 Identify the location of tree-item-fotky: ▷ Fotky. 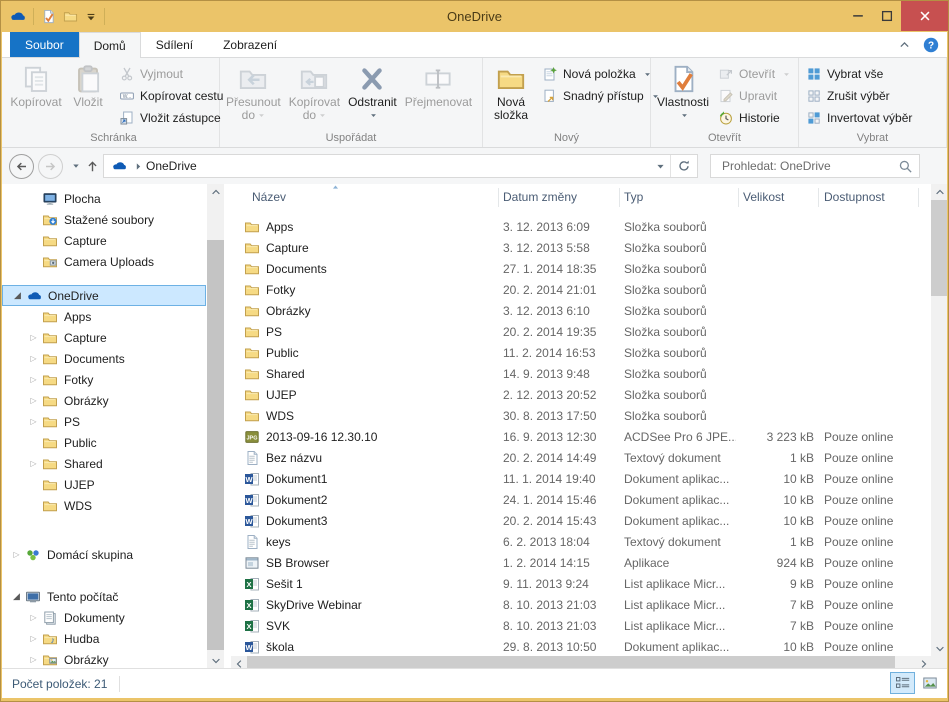
(104, 379).